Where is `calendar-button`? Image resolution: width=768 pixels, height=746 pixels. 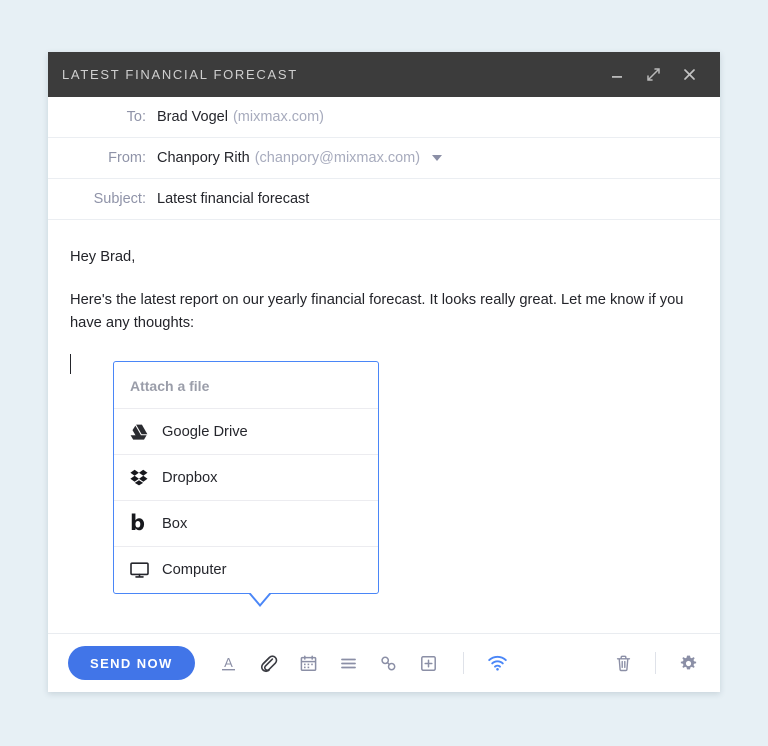
calendar-button is located at coordinates (309, 663).